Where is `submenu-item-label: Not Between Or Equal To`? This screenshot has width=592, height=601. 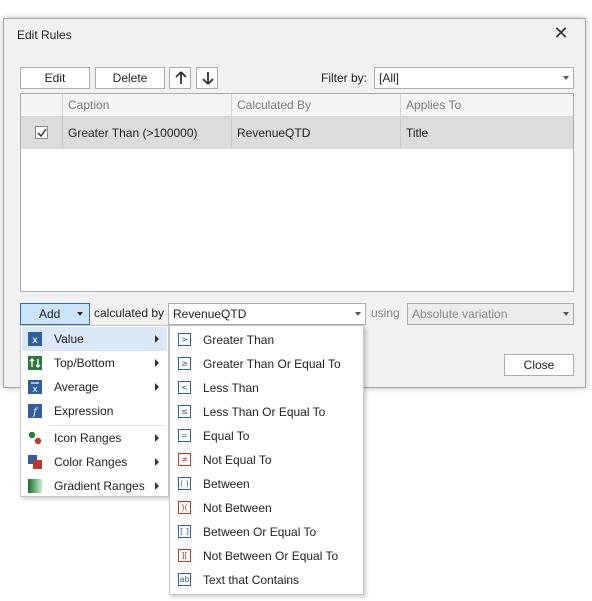 submenu-item-label: Not Between Or Equal To is located at coordinates (271, 556).